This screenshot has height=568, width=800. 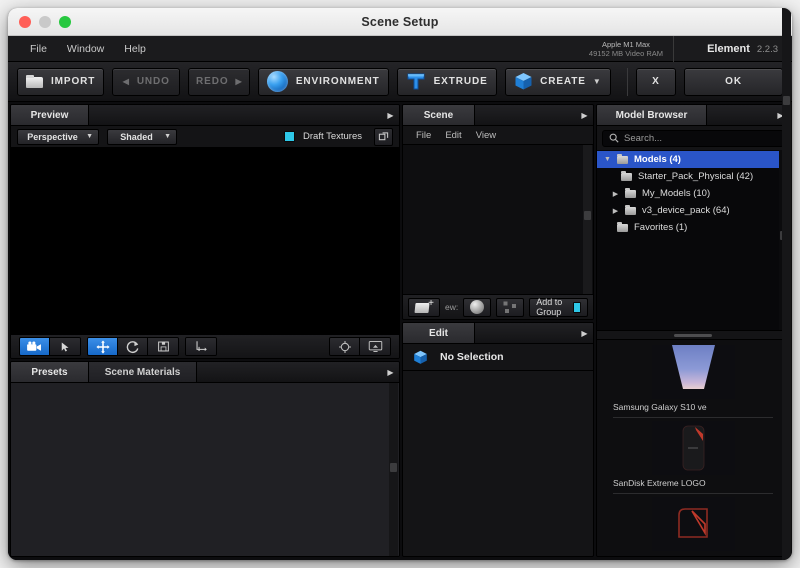 I want to click on shading-value: Shaded, so click(x=136, y=136).